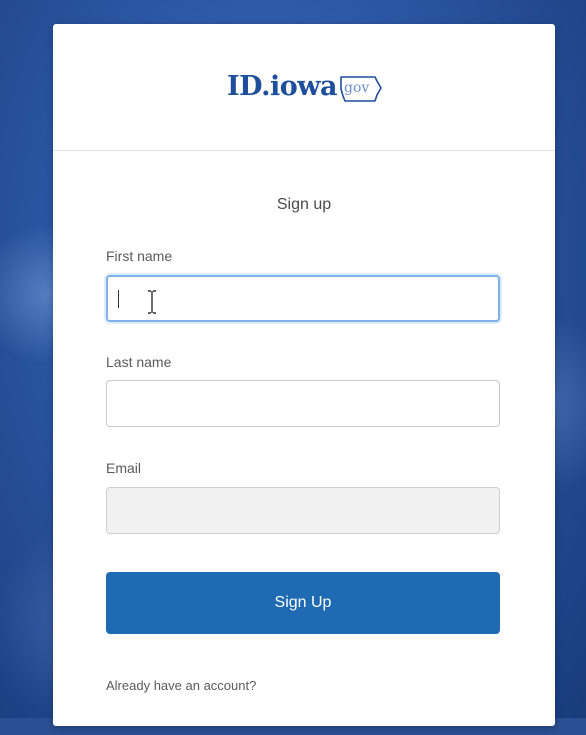 The width and height of the screenshot is (586, 735). Describe the element at coordinates (356, 88) in the screenshot. I see `logo-suffix-text: gov` at that location.